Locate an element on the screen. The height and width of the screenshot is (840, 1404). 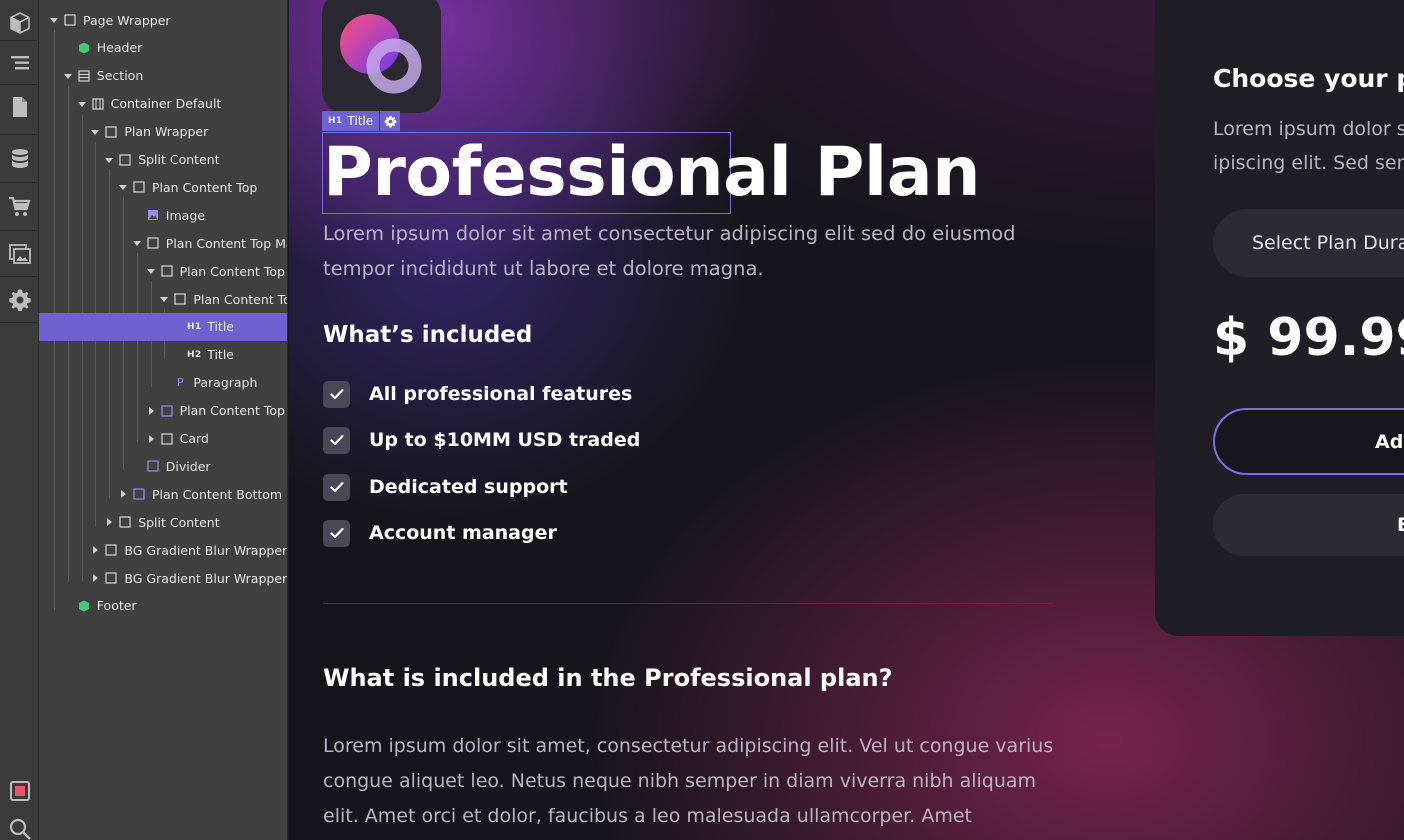
plan-price: $ 99.99 is located at coordinates (1308, 338).